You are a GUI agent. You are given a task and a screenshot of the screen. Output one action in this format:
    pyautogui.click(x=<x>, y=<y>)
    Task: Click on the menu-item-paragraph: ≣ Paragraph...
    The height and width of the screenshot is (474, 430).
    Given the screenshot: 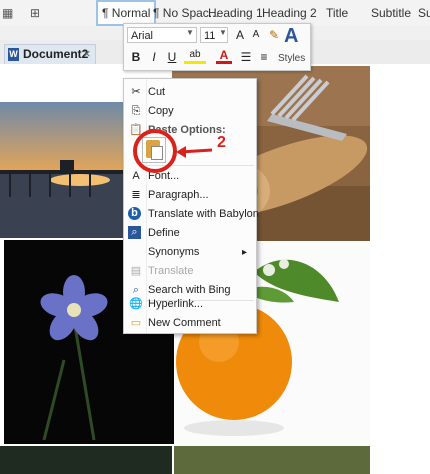 What is the action you would take?
    pyautogui.click(x=190, y=195)
    